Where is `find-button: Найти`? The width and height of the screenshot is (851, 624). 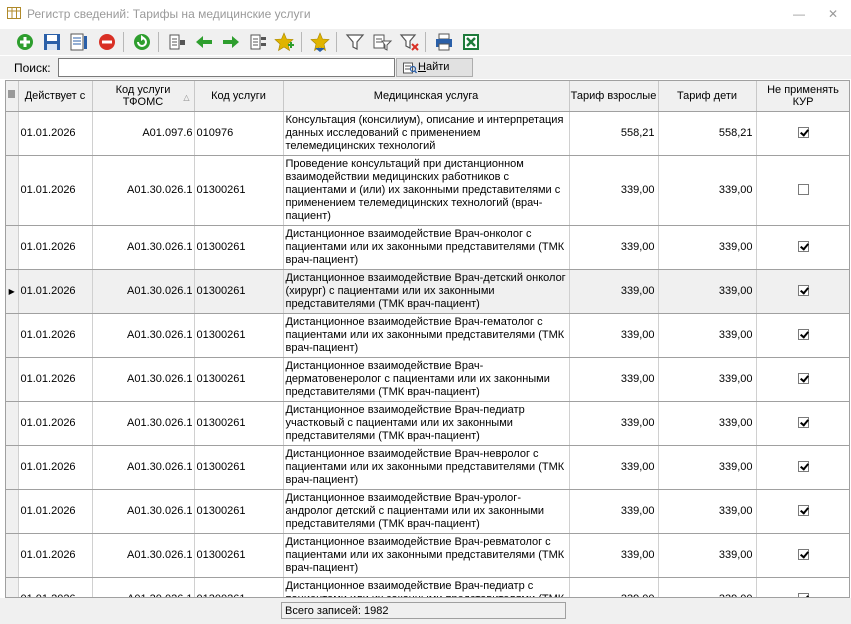 find-button: Найти is located at coordinates (434, 67).